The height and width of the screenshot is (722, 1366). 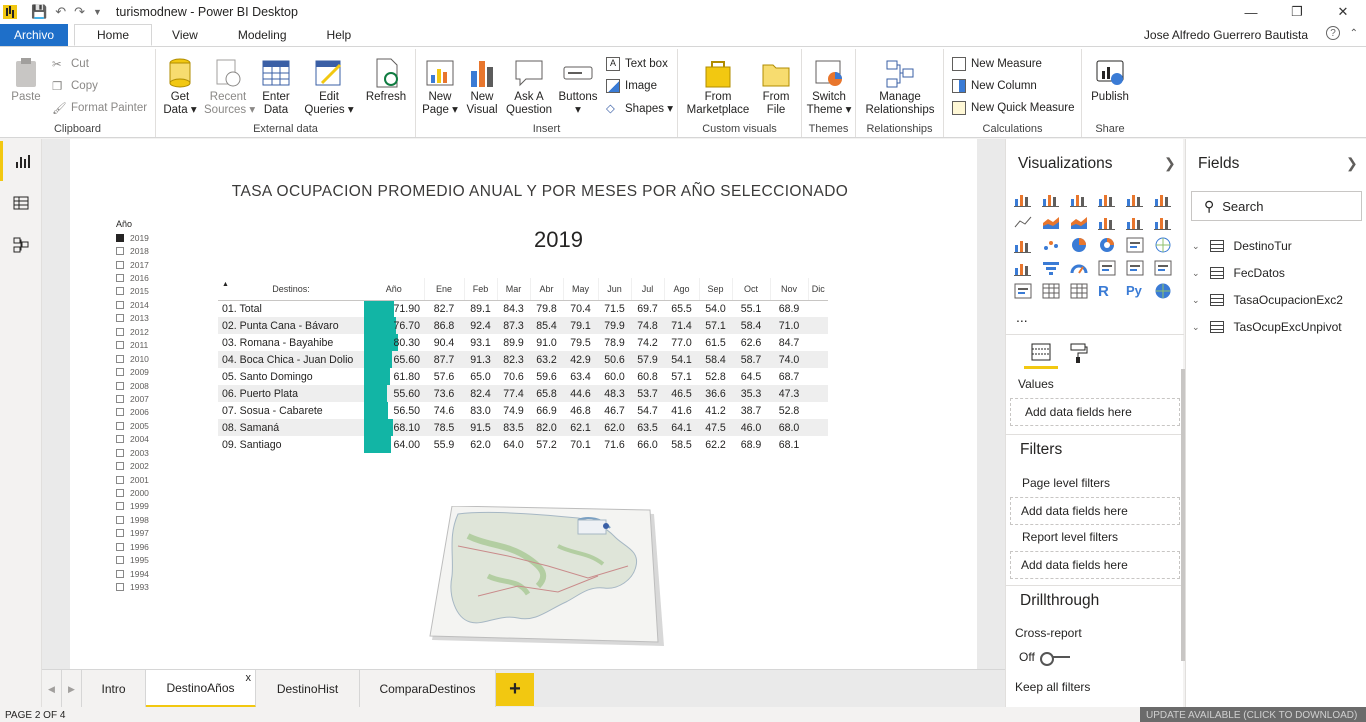 I want to click on fields-well-tab-icon, so click(x=1041, y=356).